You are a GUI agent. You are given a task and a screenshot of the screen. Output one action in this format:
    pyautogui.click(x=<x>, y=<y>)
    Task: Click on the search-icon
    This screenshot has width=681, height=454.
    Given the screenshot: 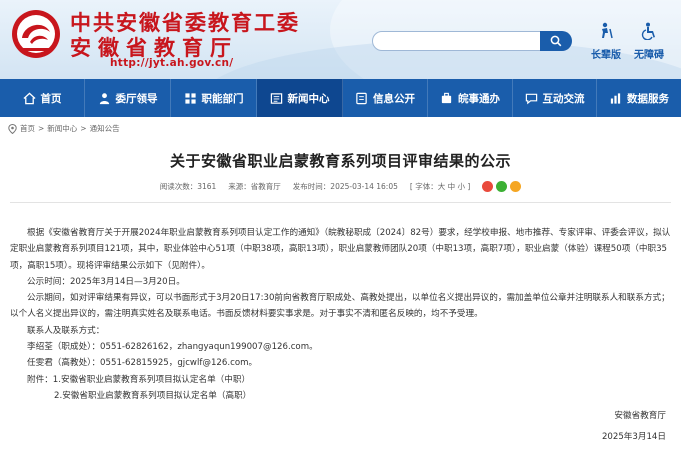 What is the action you would take?
    pyautogui.click(x=556, y=41)
    